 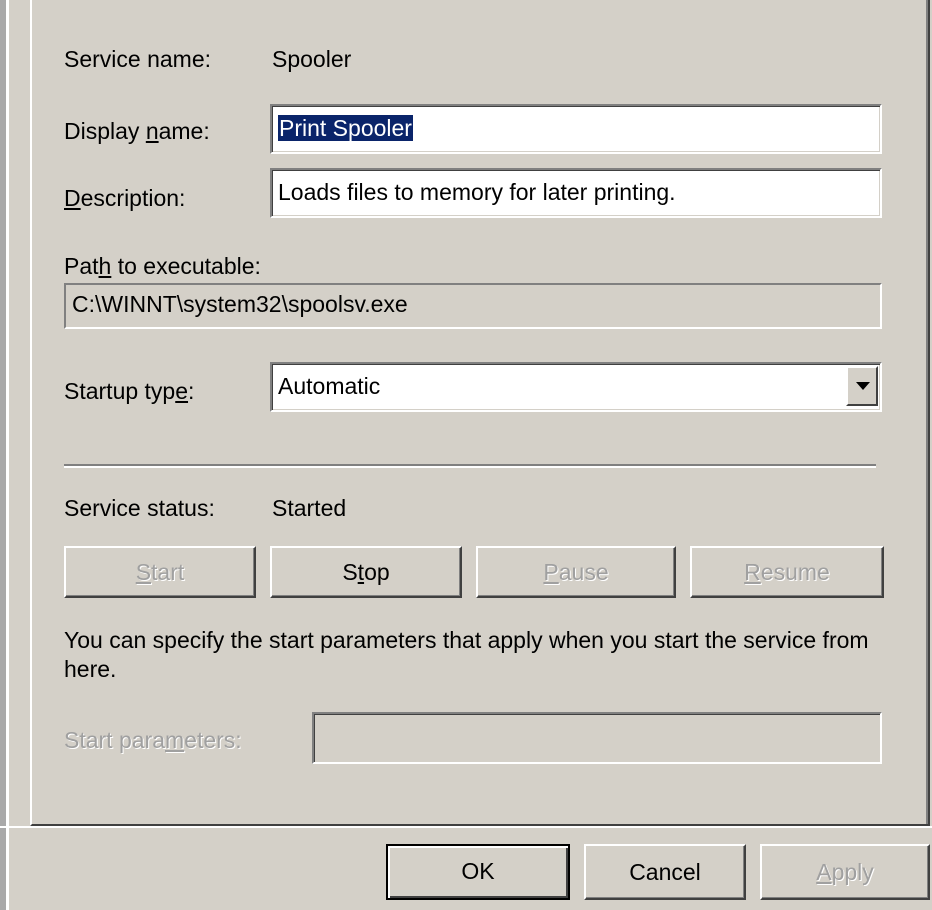 What do you see at coordinates (160, 572) in the screenshot?
I see `start-button: Start` at bounding box center [160, 572].